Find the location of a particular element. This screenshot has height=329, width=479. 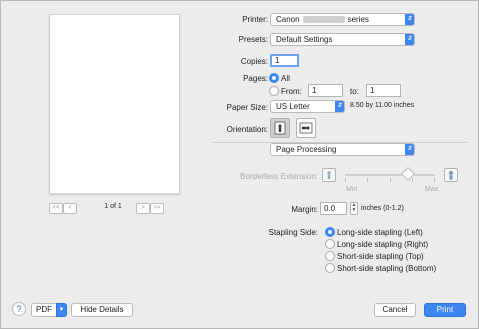

redacted-model is located at coordinates (323, 20).